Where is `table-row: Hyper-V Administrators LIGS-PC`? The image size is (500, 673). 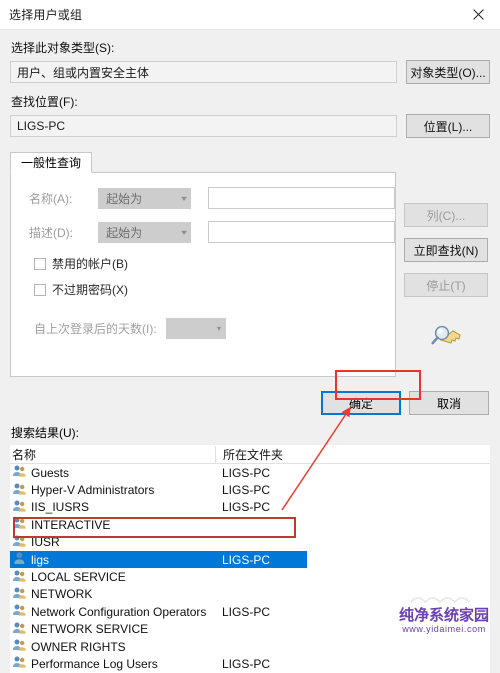 table-row: Hyper-V Administrators LIGS-PC is located at coordinates (250, 489).